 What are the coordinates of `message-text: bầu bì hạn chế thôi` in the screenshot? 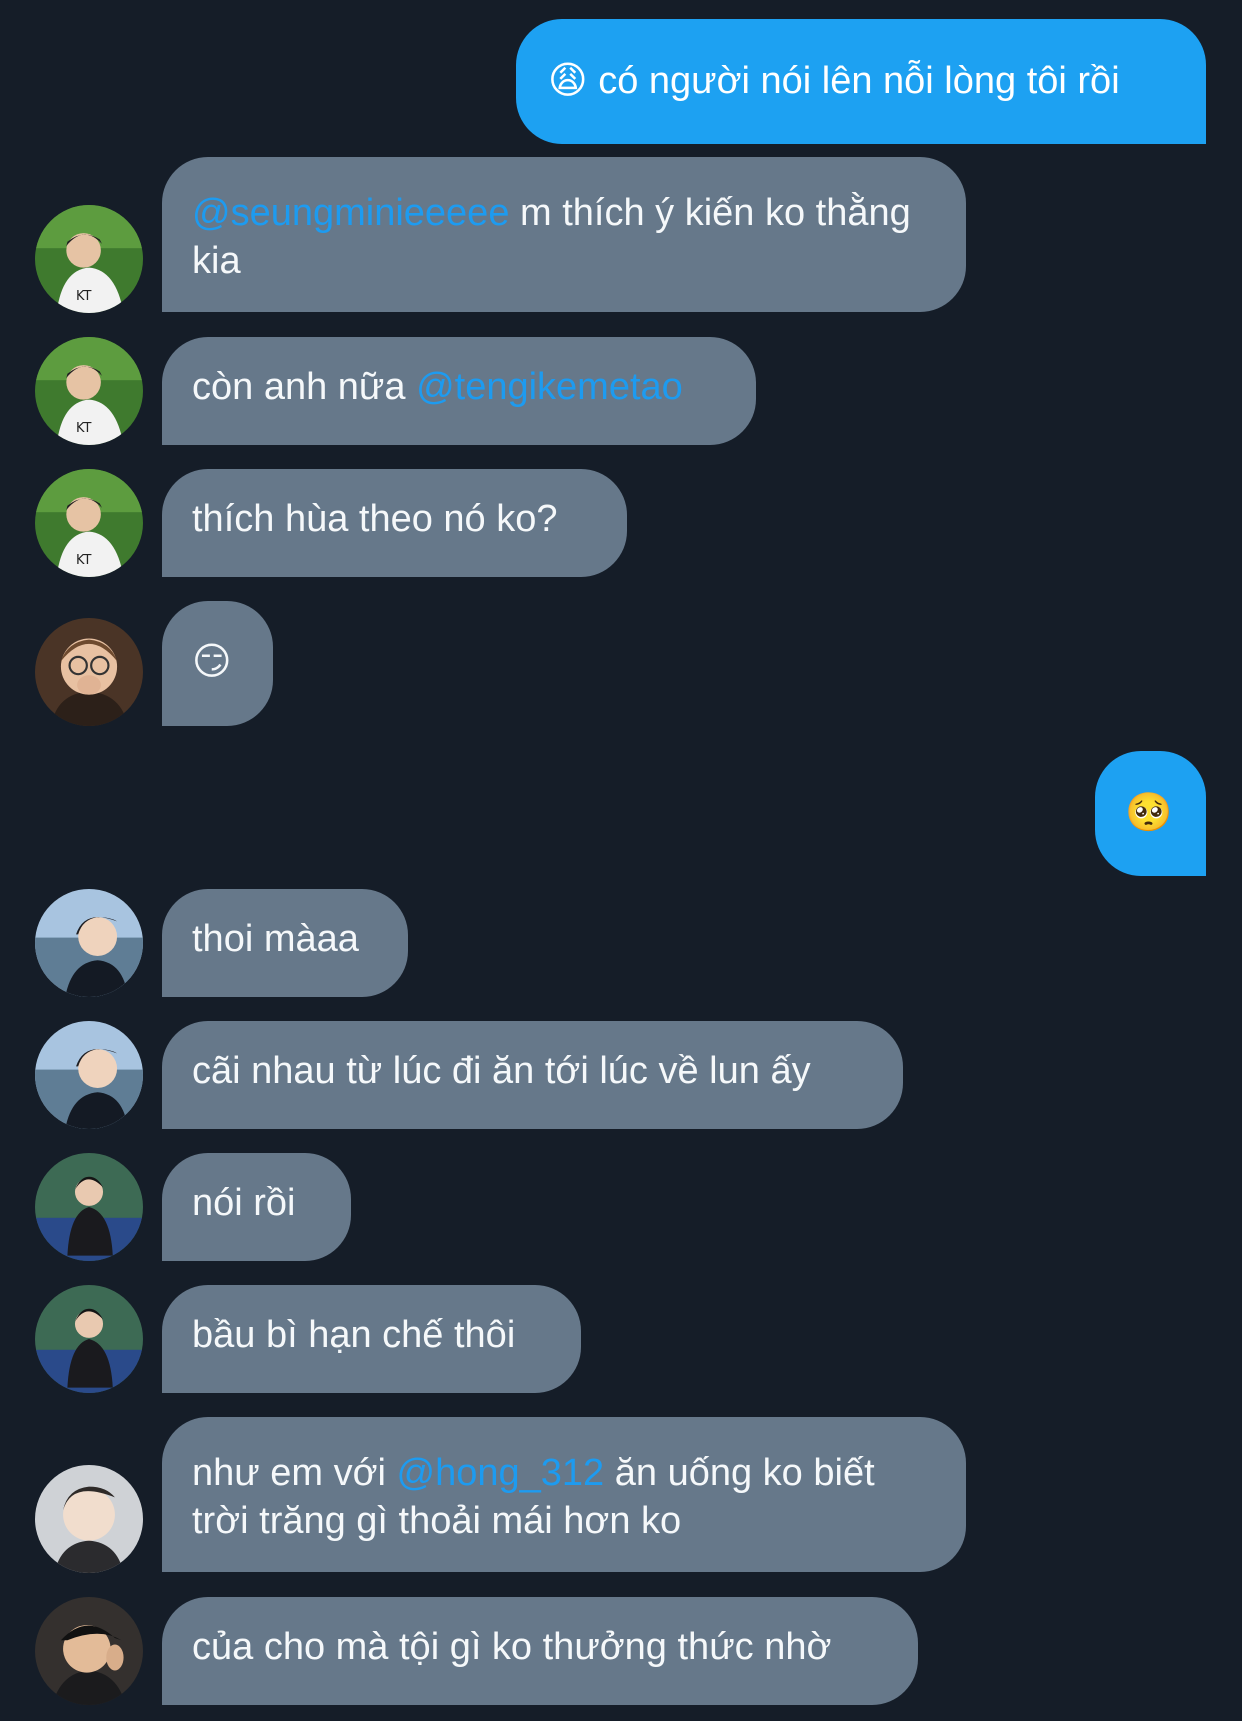 It's located at (354, 1335).